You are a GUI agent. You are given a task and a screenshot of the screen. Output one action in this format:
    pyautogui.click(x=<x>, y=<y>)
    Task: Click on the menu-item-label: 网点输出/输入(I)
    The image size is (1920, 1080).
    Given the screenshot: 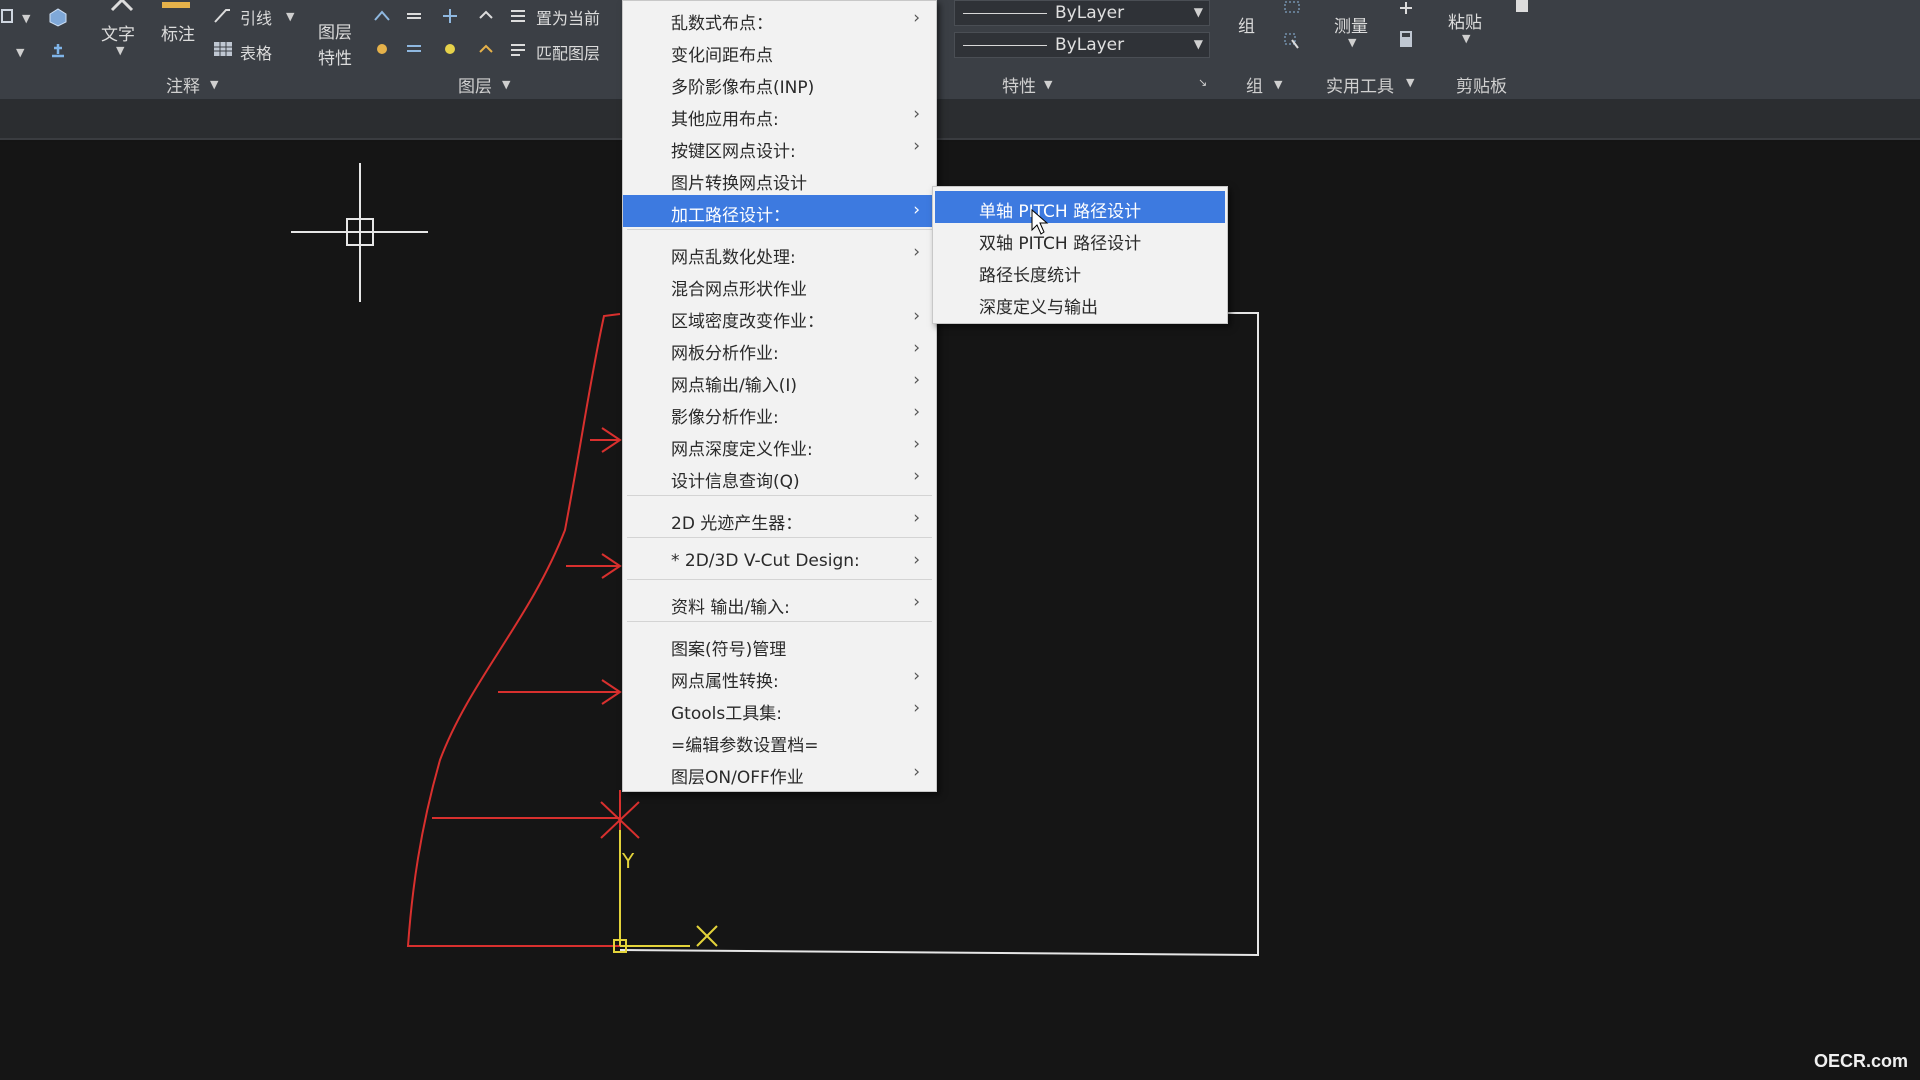 What is the action you would take?
    pyautogui.click(x=734, y=386)
    